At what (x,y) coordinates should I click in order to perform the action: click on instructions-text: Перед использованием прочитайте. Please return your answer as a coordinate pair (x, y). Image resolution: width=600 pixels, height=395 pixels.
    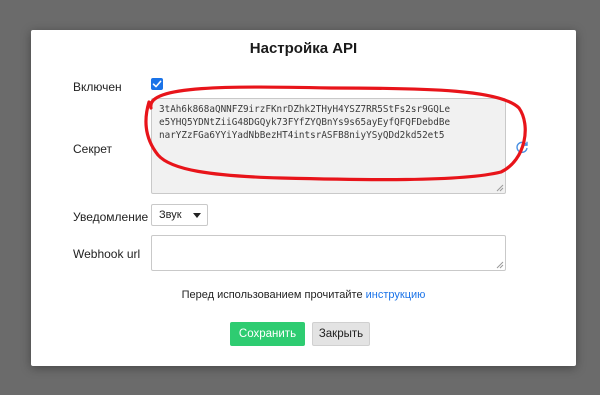
    Looking at the image, I should click on (273, 295).